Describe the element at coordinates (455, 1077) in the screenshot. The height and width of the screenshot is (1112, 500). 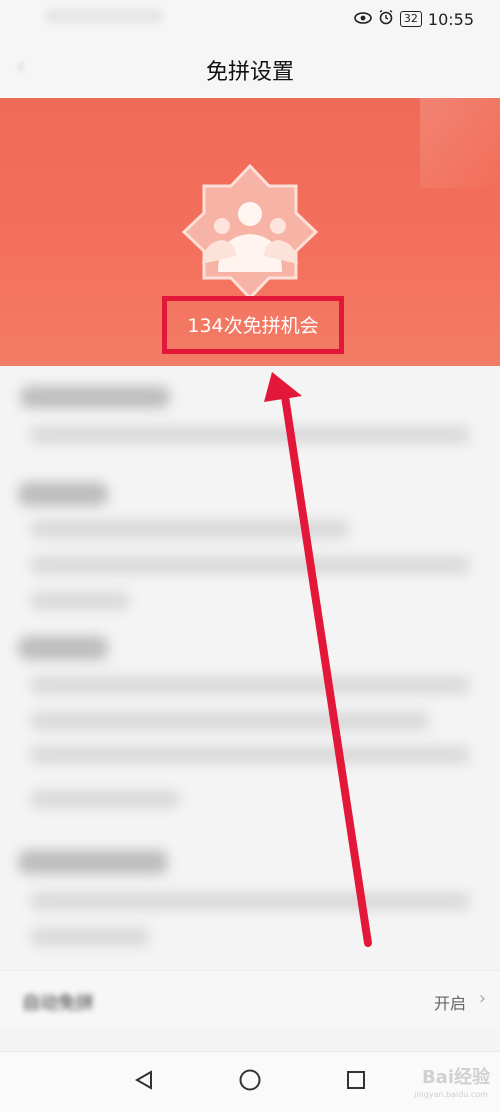
I see `watermark-logo: Bai经验` at that location.